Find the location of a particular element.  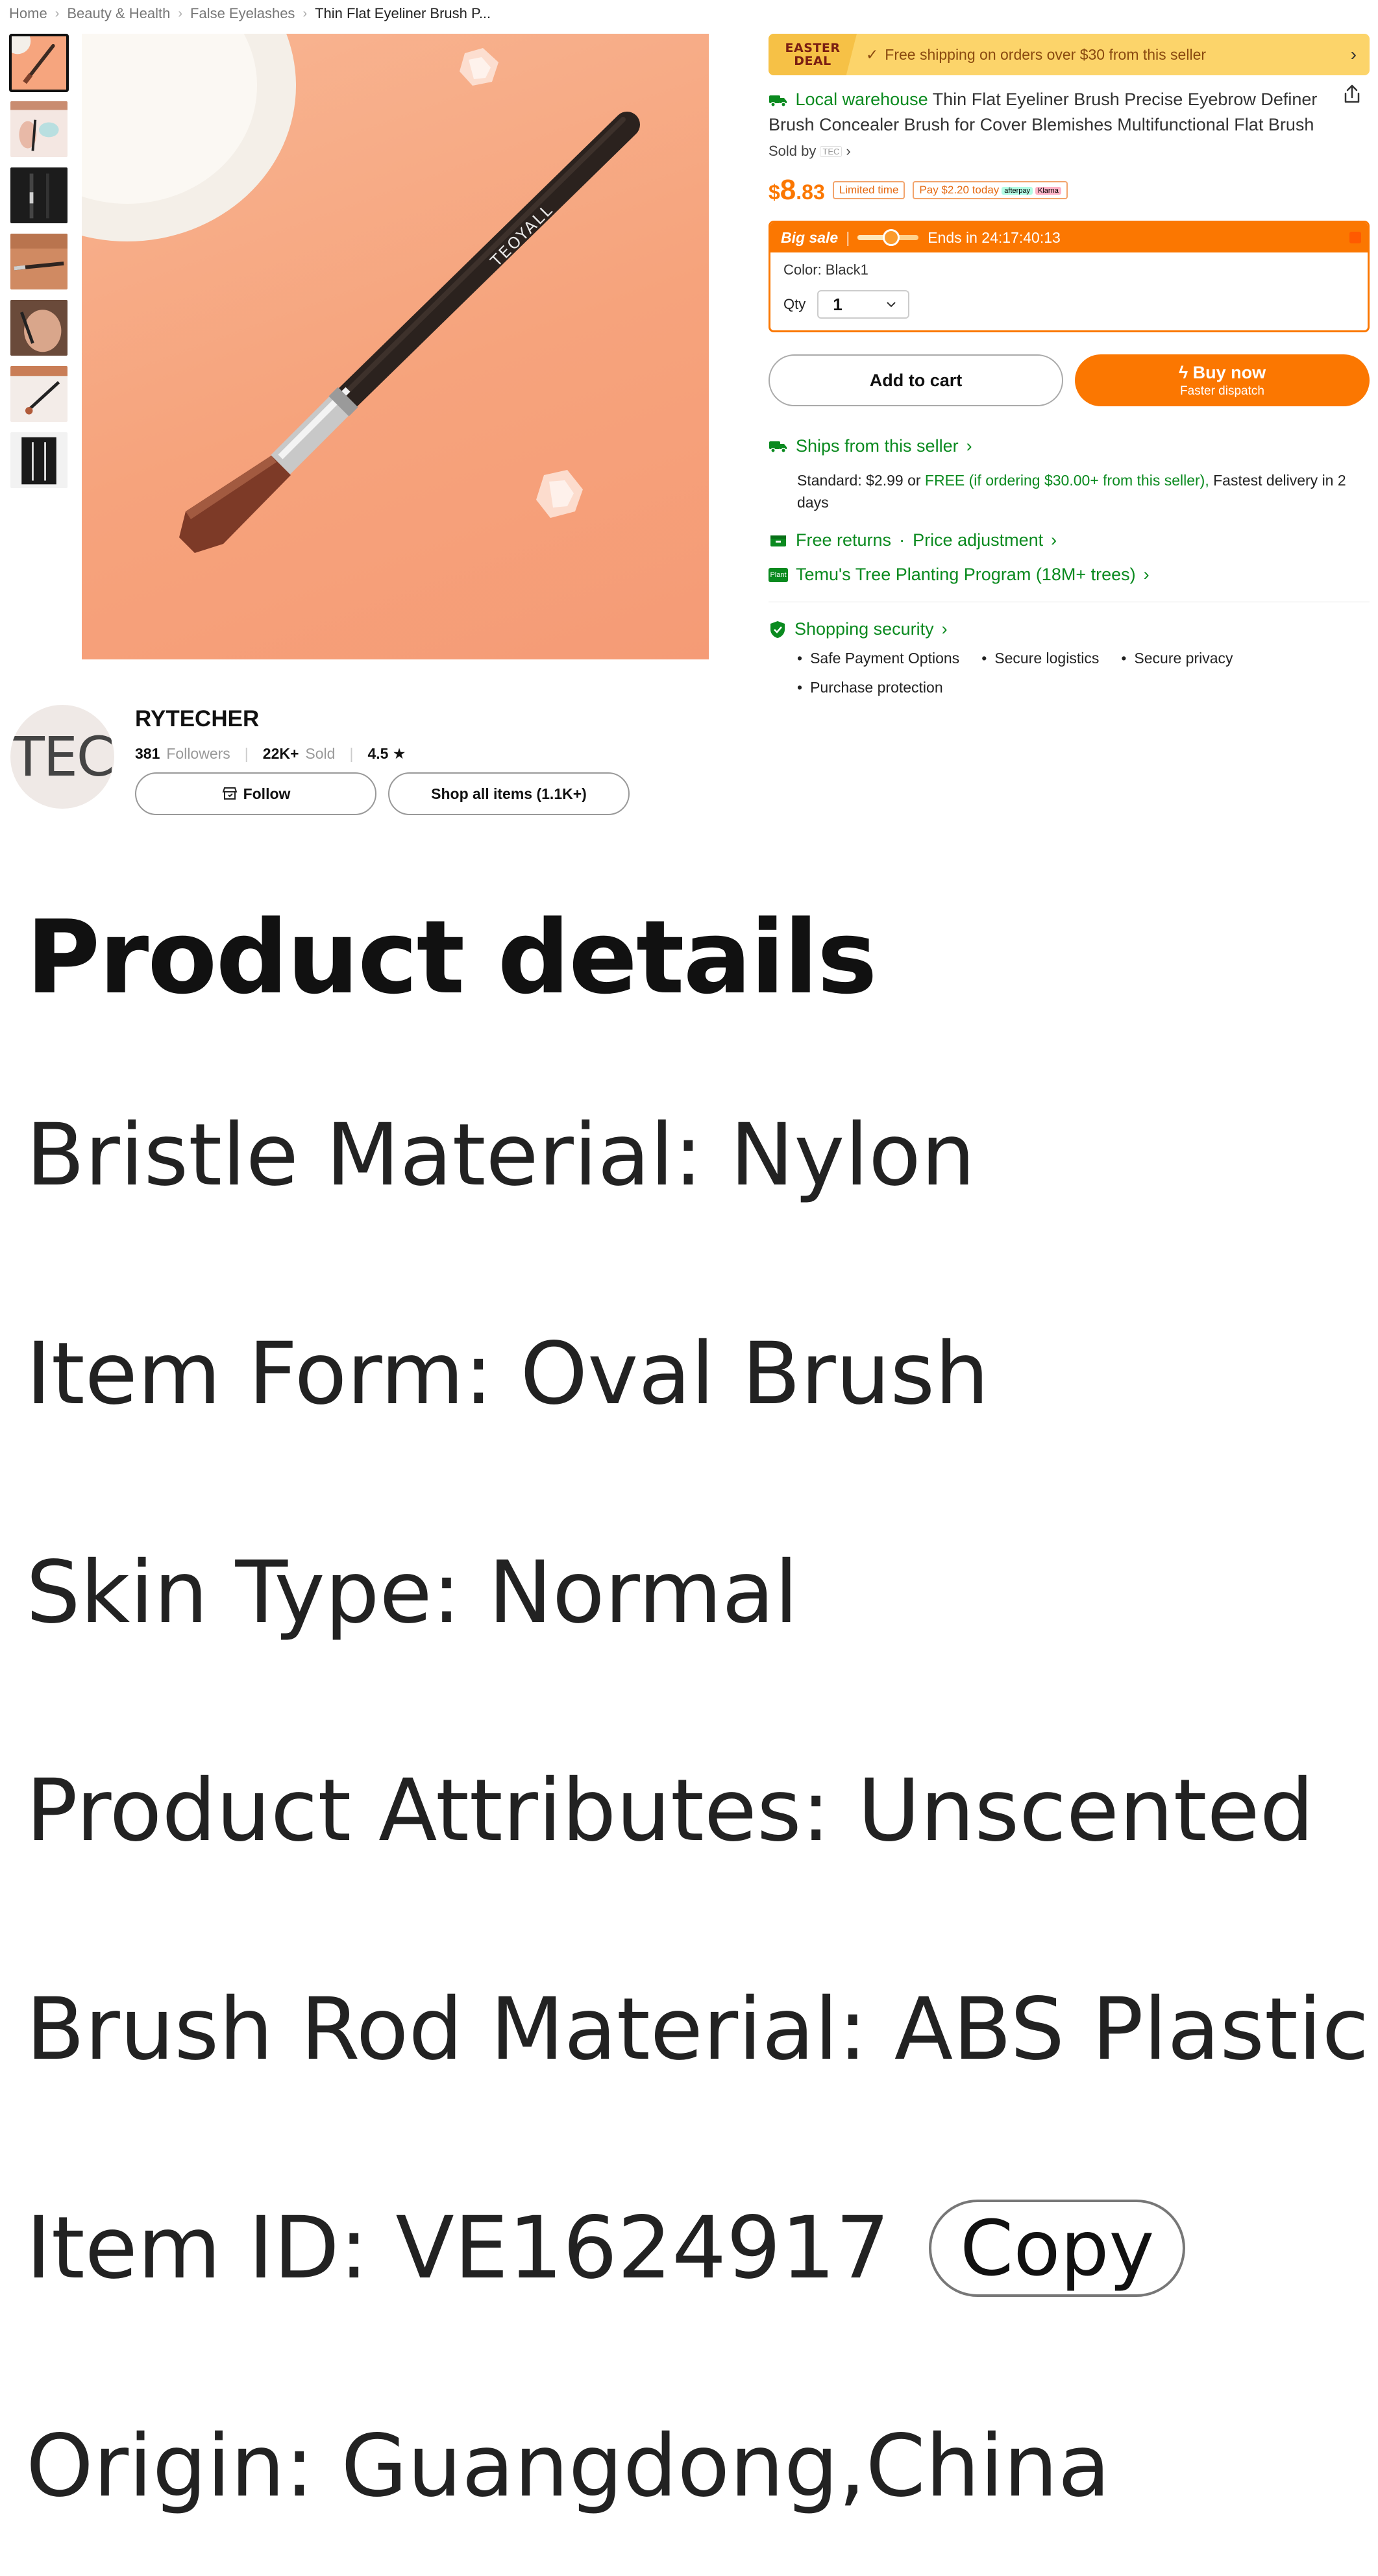

store-stats: 381 Followers | 22K+ Sold | 4.5 ★ is located at coordinates (270, 754).